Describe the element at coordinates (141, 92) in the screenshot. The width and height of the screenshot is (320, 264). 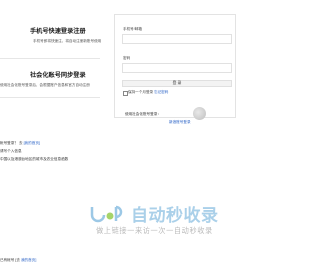
I see `remember-label: 保持一个月登录` at that location.